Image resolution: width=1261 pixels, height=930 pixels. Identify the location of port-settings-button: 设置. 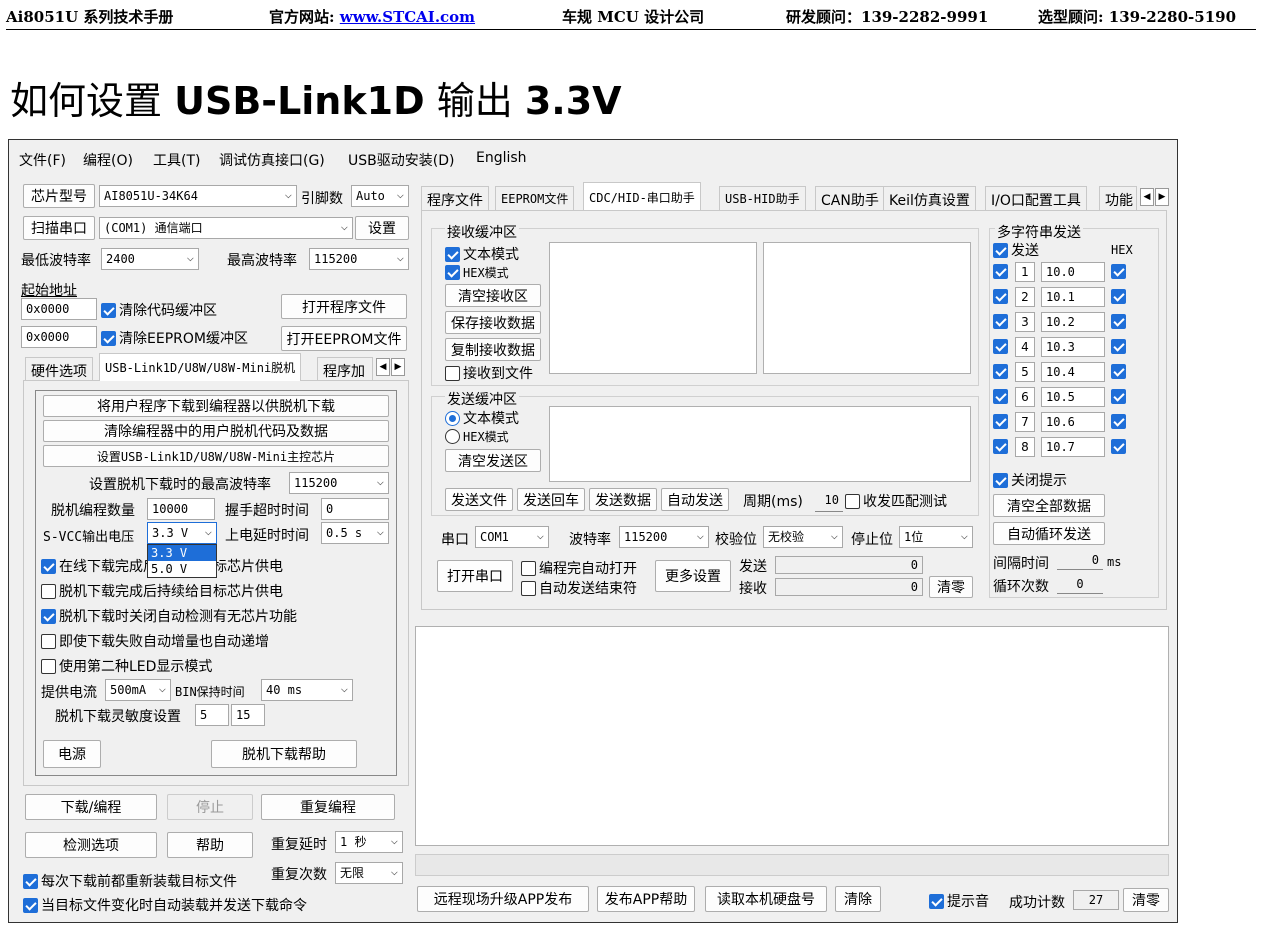
(382, 228).